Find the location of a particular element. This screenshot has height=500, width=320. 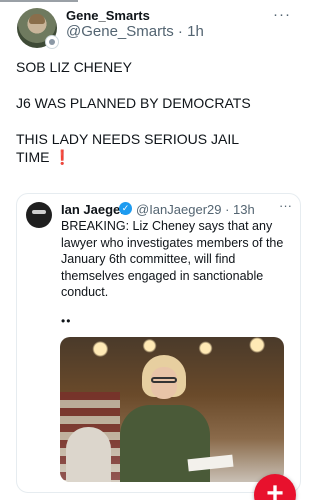

post-line-with-alert: THIS LADY NEEDS SERIOUS JAIL TIME ❗ is located at coordinates (136, 148).